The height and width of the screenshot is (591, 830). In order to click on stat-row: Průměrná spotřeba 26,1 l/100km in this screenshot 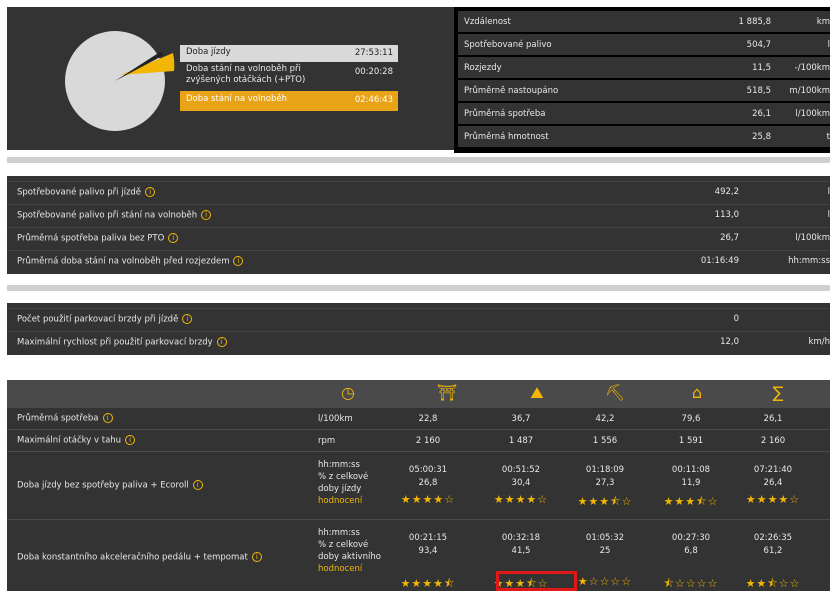, I will do `click(644, 113)`.